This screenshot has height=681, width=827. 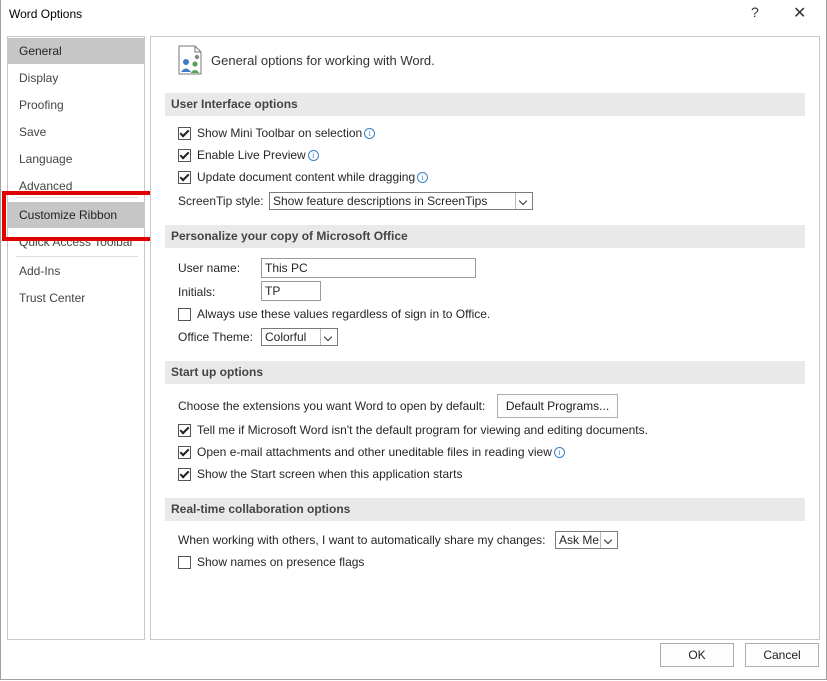 What do you see at coordinates (261, 509) in the screenshot?
I see `section-title: Real-time collaboration options` at bounding box center [261, 509].